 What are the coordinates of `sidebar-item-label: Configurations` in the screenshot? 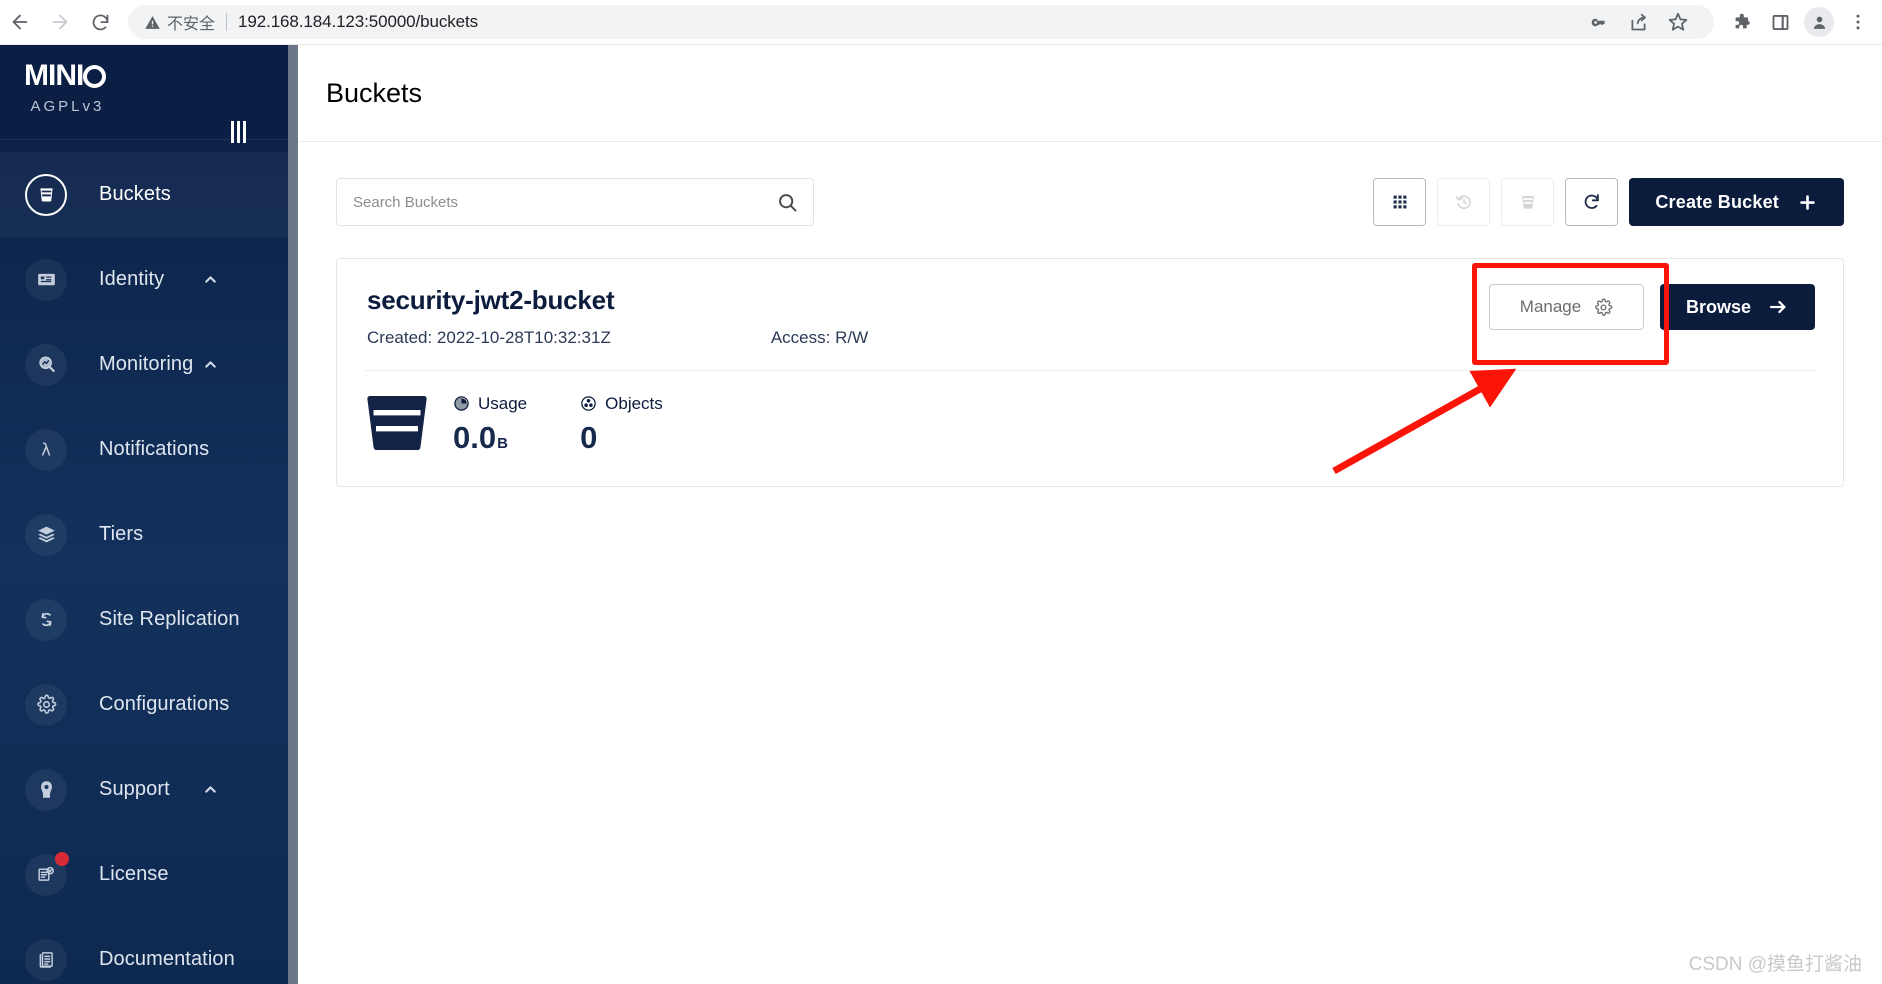 It's located at (164, 704).